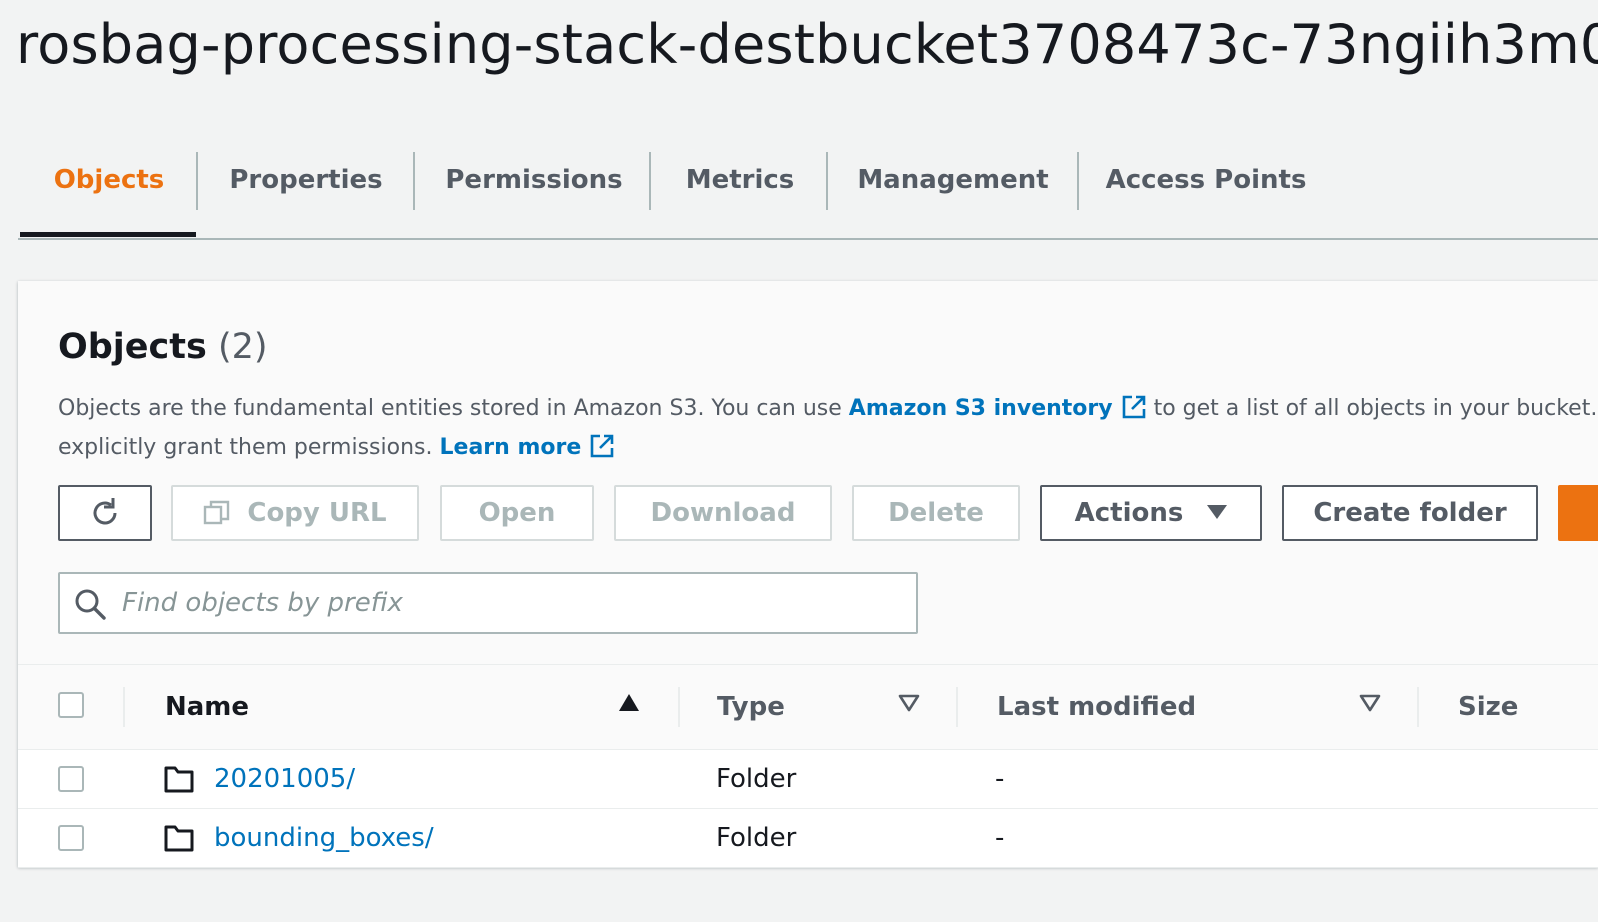 This screenshot has height=922, width=1598. What do you see at coordinates (808, 707) in the screenshot?
I see `table-header: Name Type Last modified Size` at bounding box center [808, 707].